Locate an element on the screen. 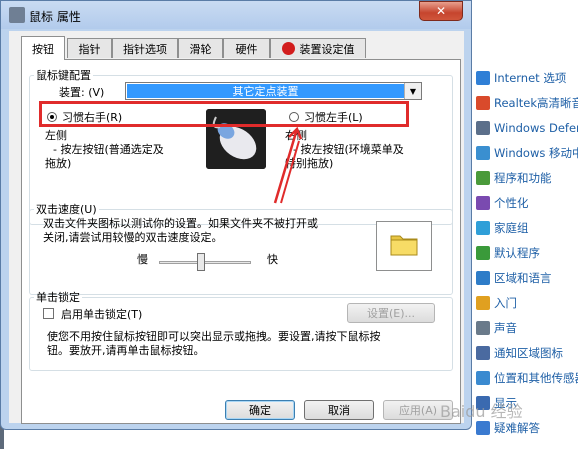  control-panel-item-label: 程序和功能 is located at coordinates (523, 178).